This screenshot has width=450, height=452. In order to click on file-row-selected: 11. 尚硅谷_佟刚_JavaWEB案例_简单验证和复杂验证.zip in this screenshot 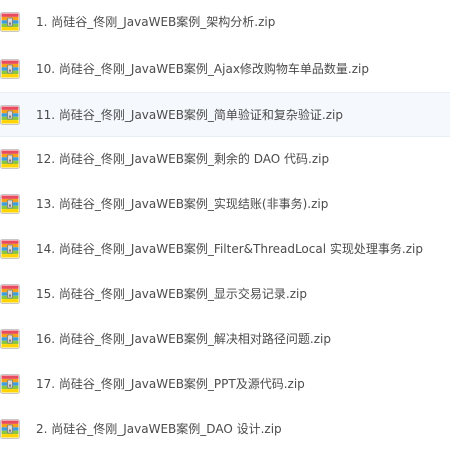, I will do `click(225, 114)`.